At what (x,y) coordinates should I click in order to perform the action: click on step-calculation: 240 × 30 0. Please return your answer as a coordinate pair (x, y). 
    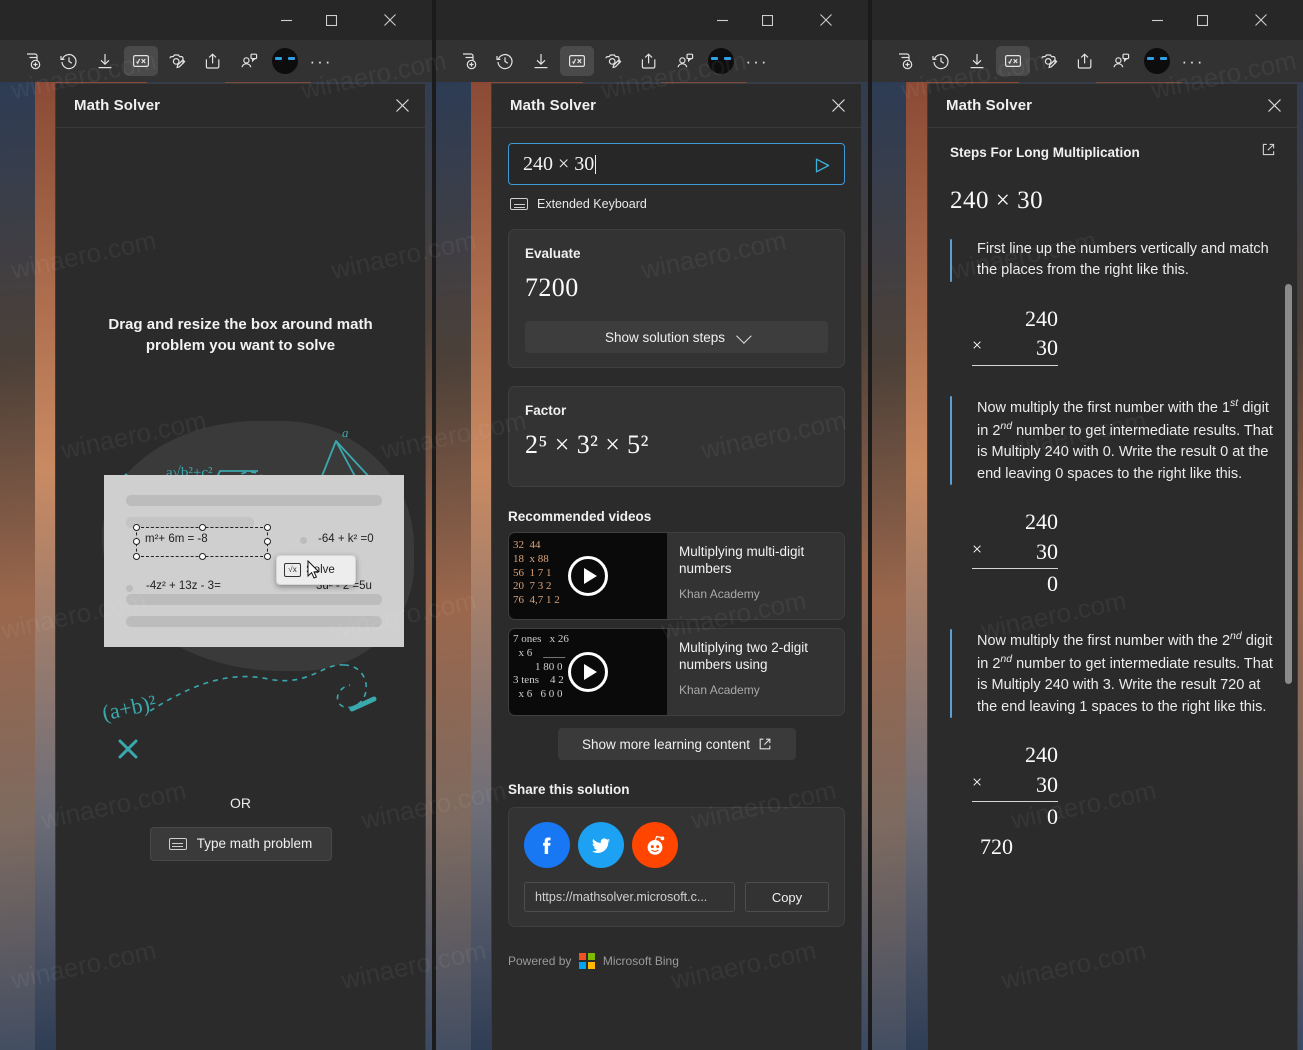
    Looking at the image, I should click on (1123, 552).